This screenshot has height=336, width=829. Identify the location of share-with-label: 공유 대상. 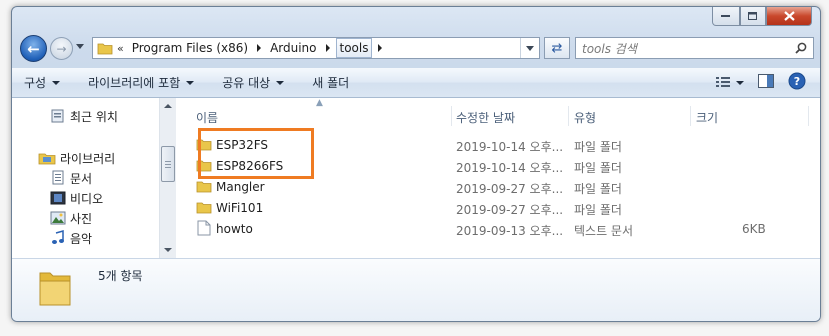
(246, 83).